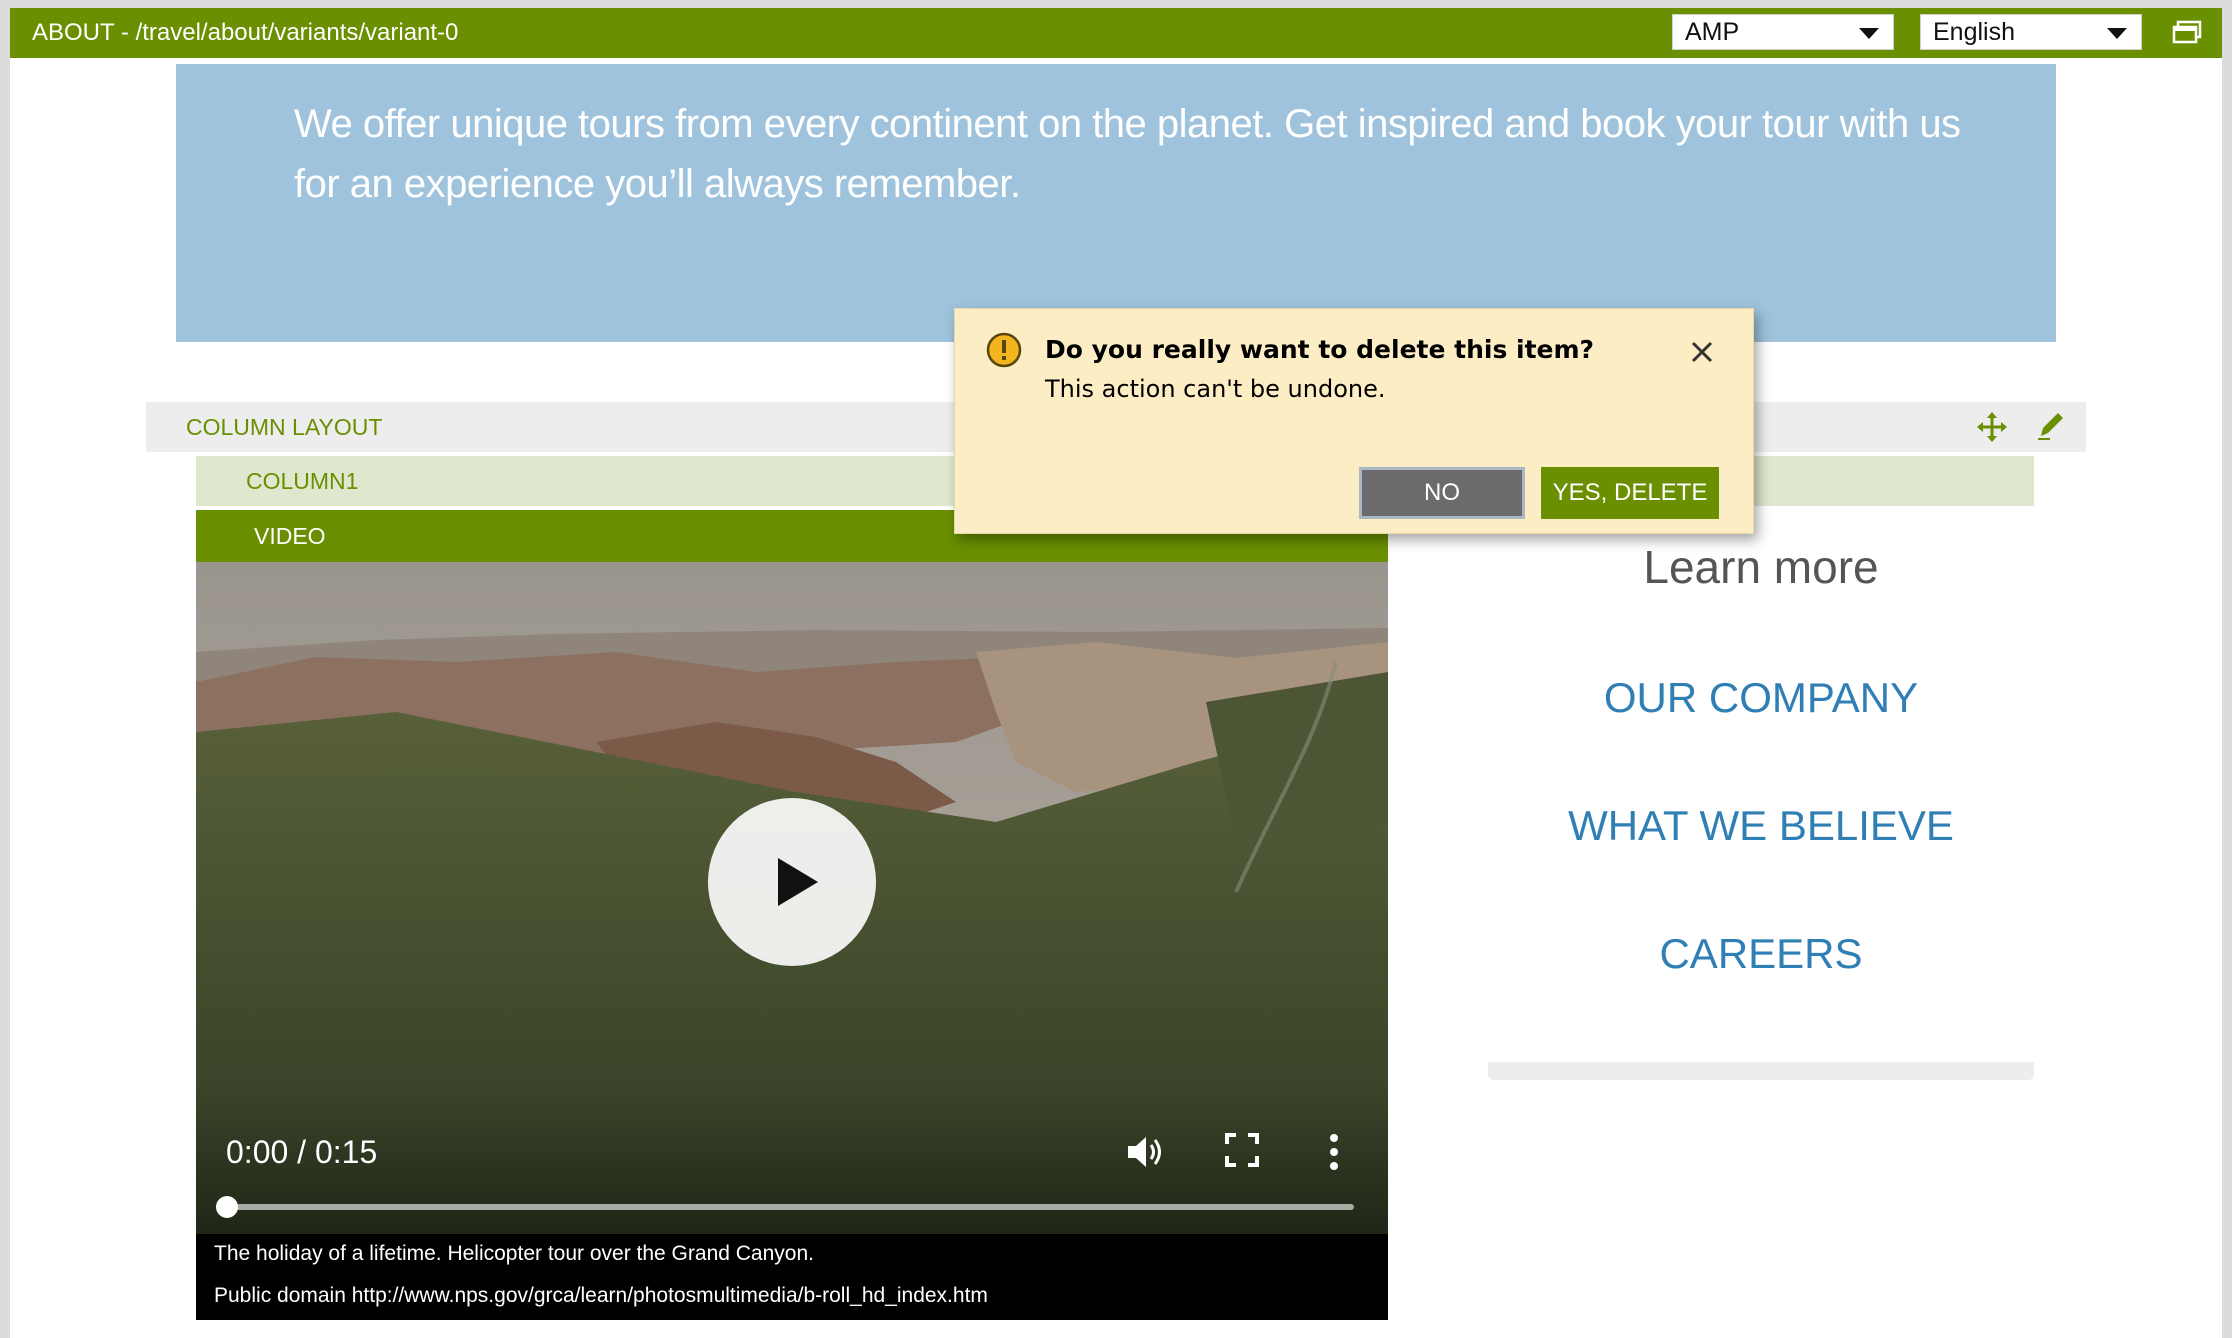 The image size is (2232, 1338). What do you see at coordinates (1761, 826) in the screenshot?
I see `what-we-believe-link: WHAT WE BELIEVE` at bounding box center [1761, 826].